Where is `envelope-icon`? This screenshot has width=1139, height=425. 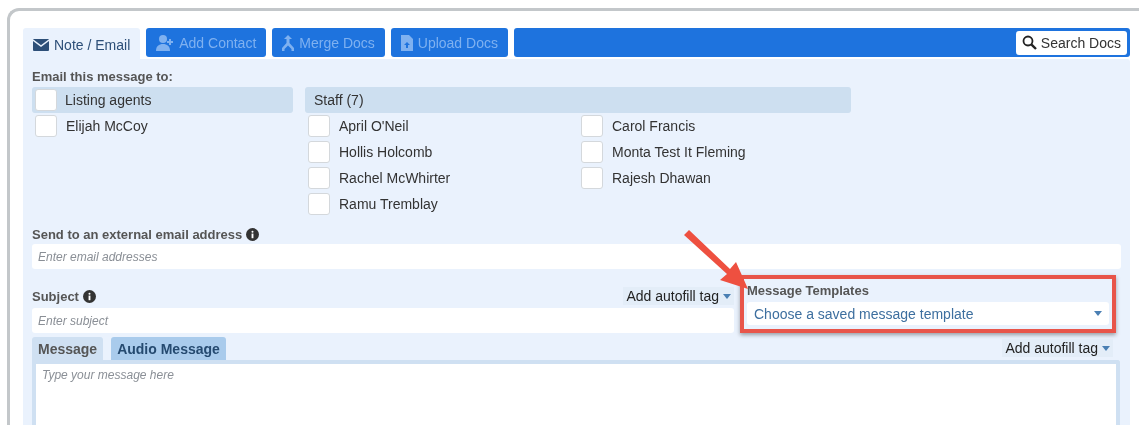
envelope-icon is located at coordinates (41, 44).